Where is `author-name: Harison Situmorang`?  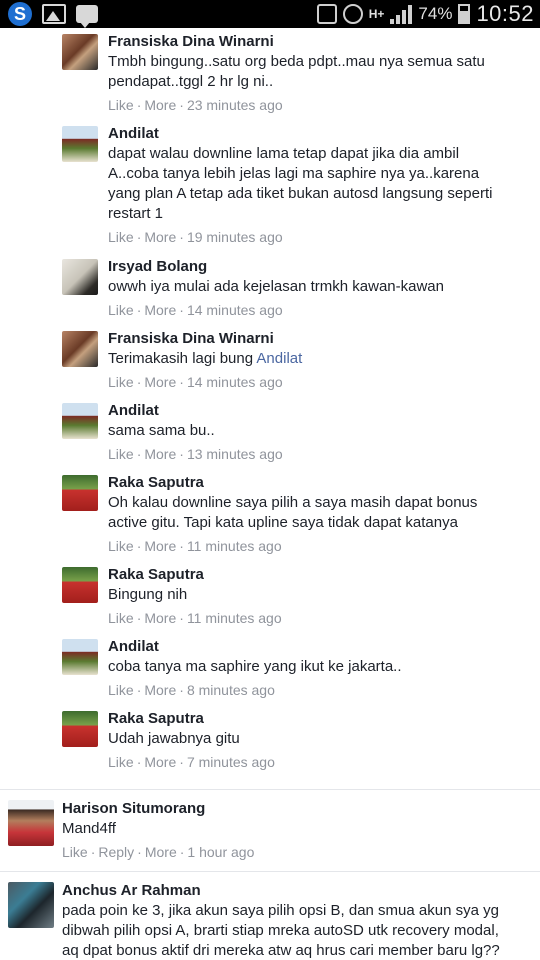 author-name: Harison Situmorang is located at coordinates (301, 809).